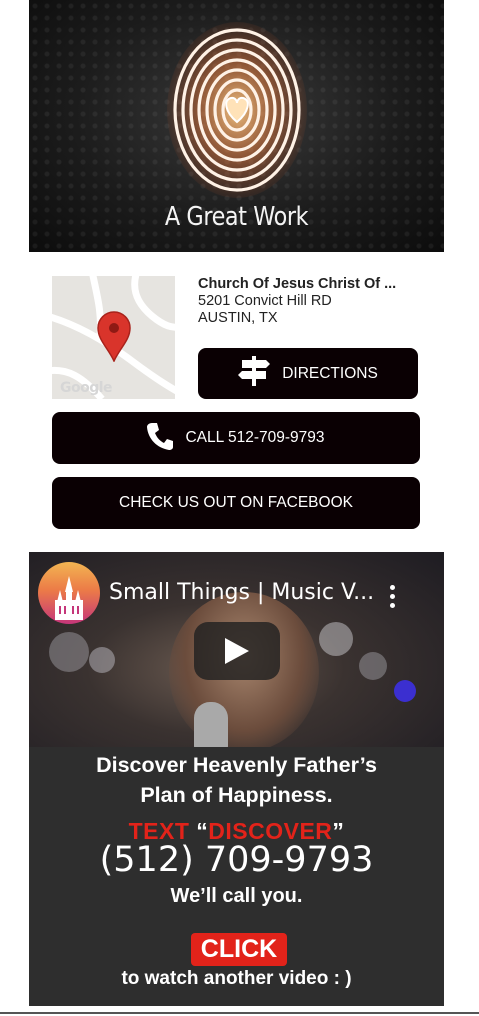 This screenshot has height=1016, width=479. What do you see at coordinates (238, 318) in the screenshot?
I see `address-line-2: AUSTIN, TX` at bounding box center [238, 318].